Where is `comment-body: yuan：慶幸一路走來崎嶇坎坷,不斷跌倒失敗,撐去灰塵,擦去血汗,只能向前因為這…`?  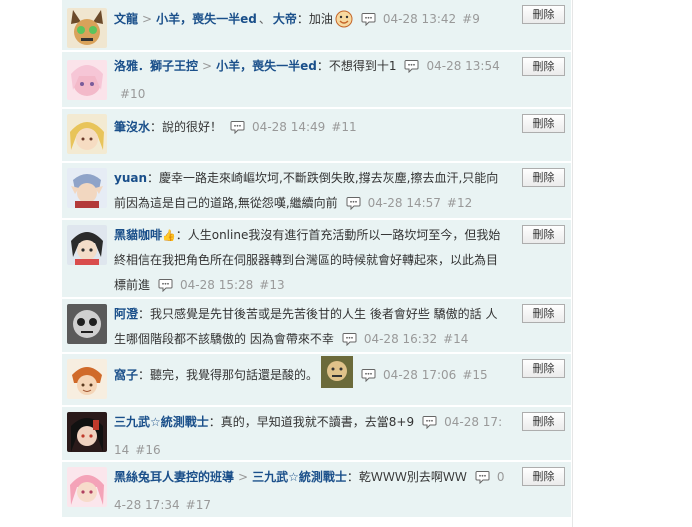 comment-body: yuan：慶幸一路走來崎嶇坎坷,不斷跌倒失敗,撐去灰塵,擦去血汗,只能向前因為這… is located at coordinates (311, 192).